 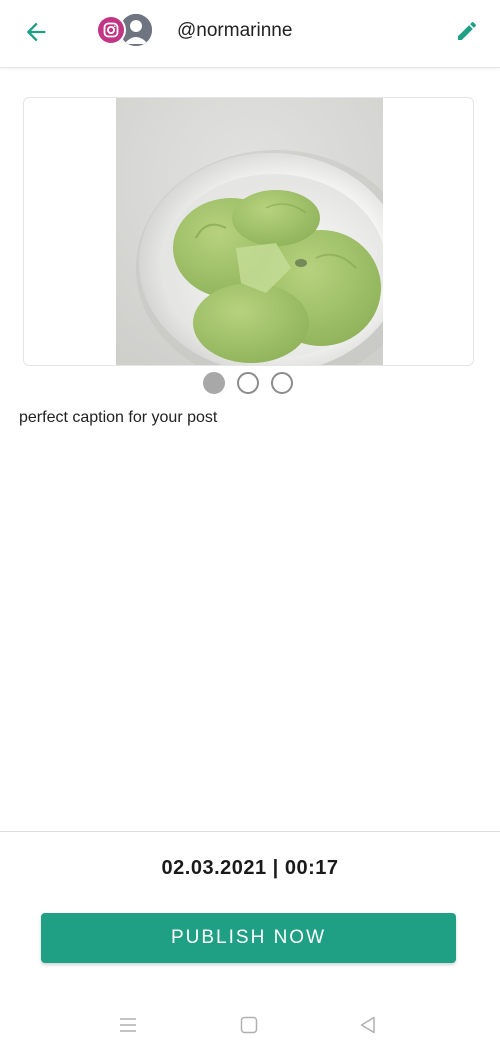 I want to click on instagram-icon, so click(x=111, y=30).